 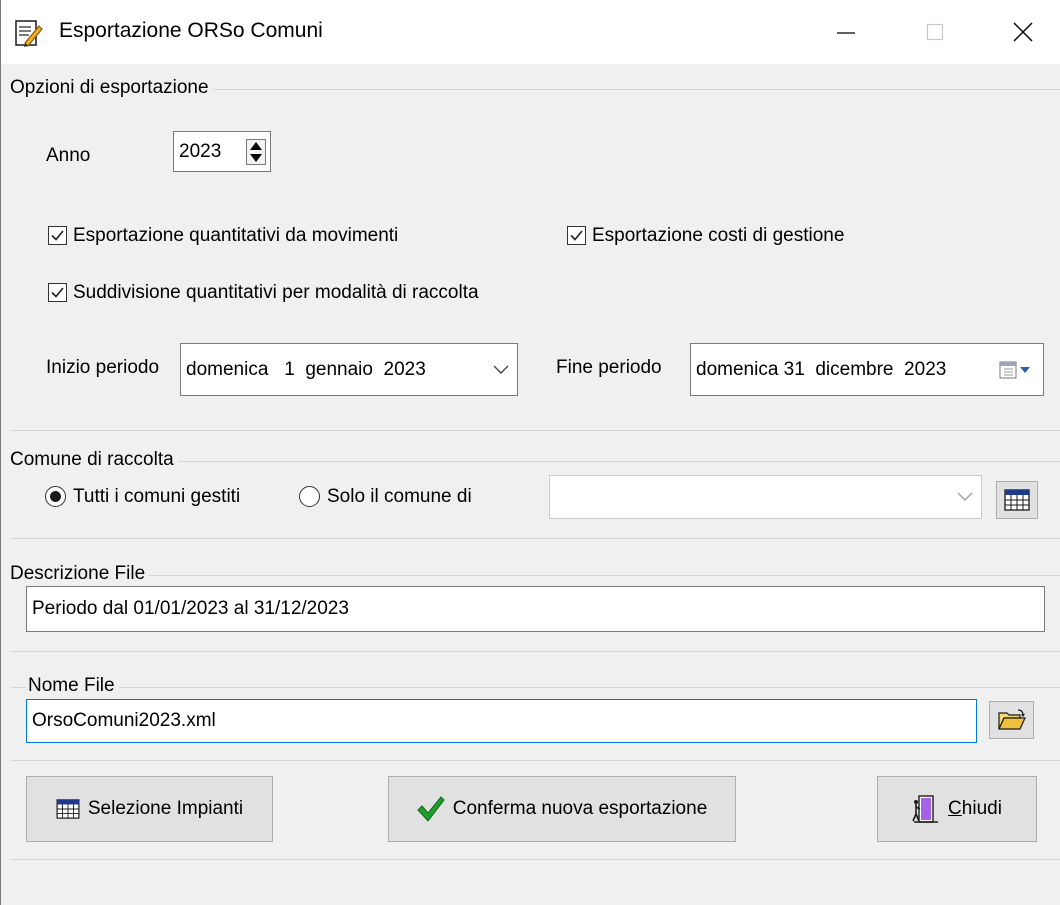 I want to click on costi-label: Esportazione costi di gestione, so click(x=718, y=236).